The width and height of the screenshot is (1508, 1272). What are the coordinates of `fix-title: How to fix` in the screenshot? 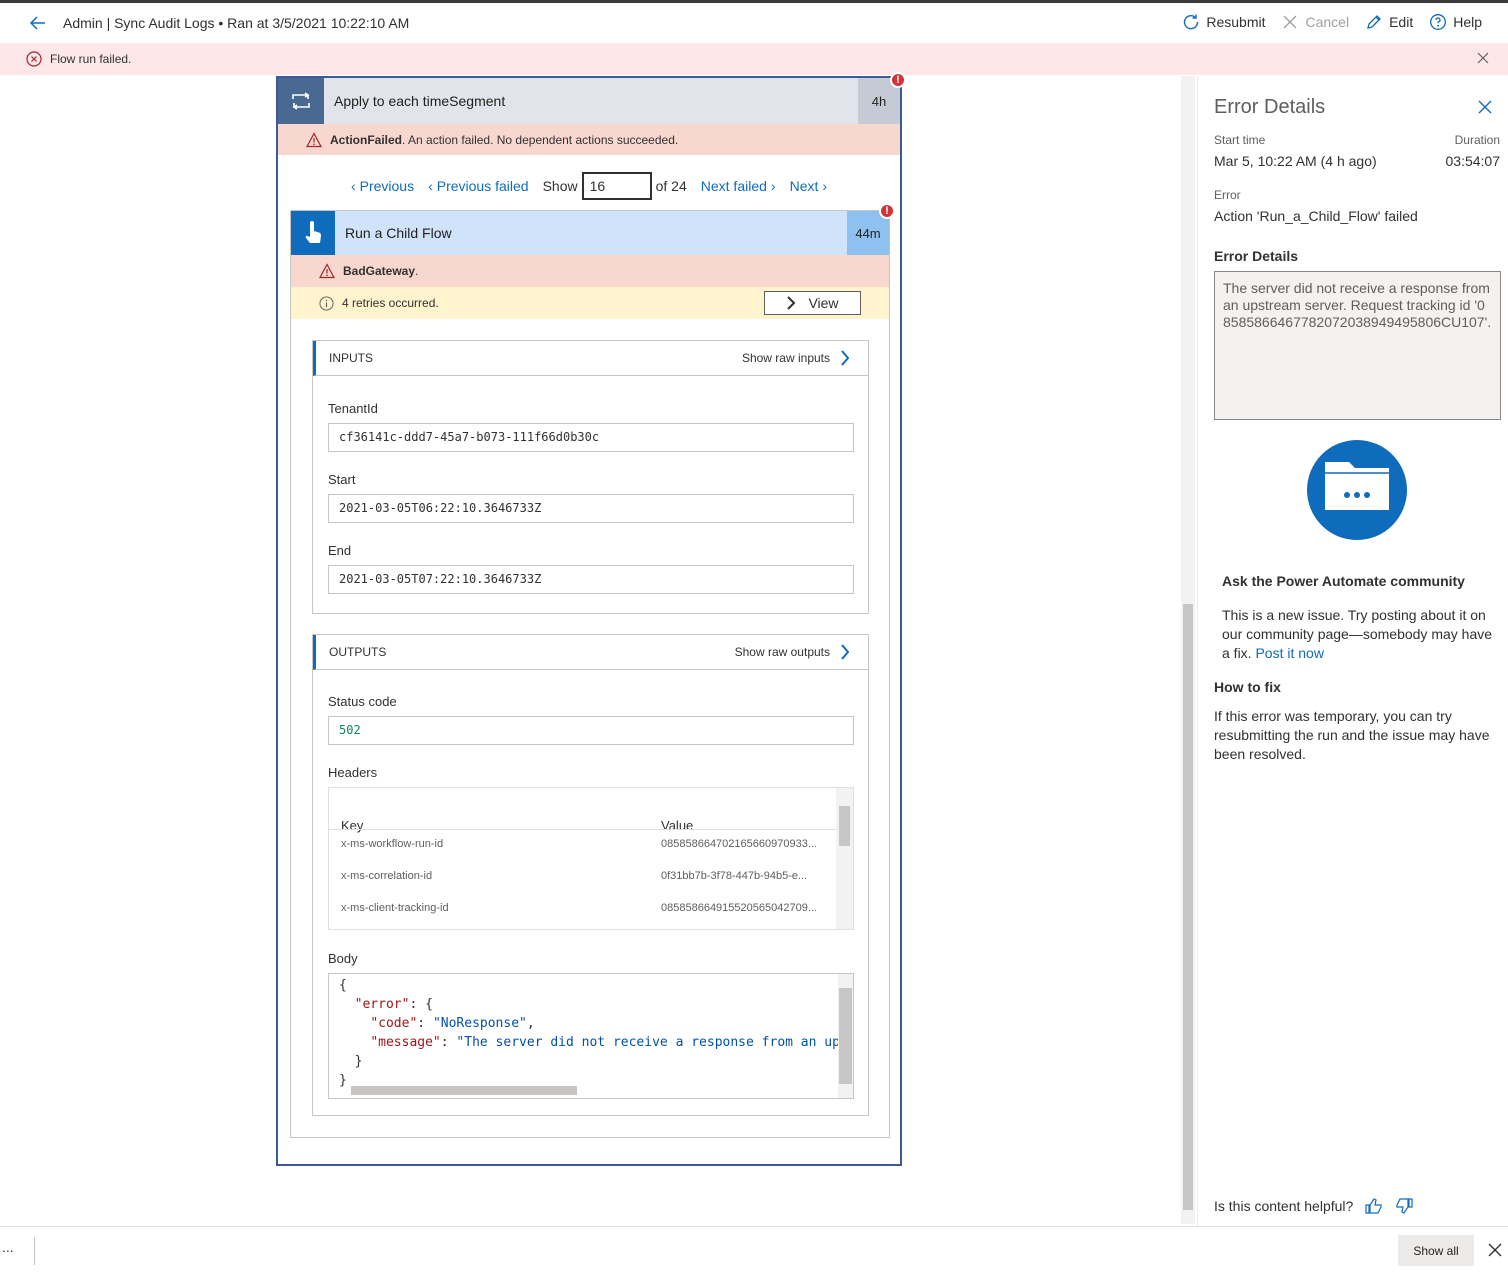 It's located at (1247, 687).